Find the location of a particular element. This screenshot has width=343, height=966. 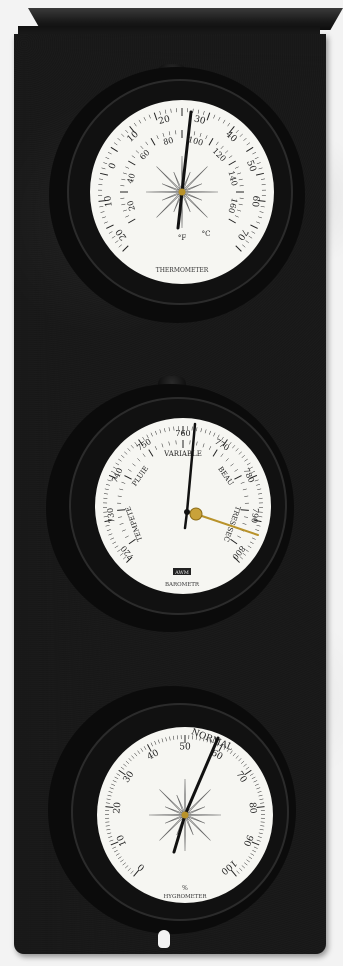

hygrometer-unit: % is located at coordinates (185, 888).